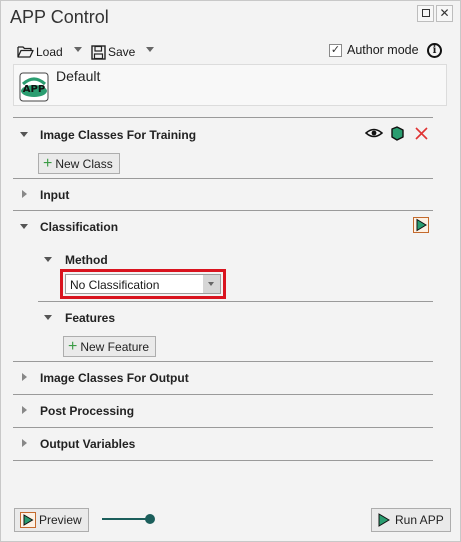  What do you see at coordinates (87, 411) in the screenshot?
I see `section-post-processing-title: Post Processing` at bounding box center [87, 411].